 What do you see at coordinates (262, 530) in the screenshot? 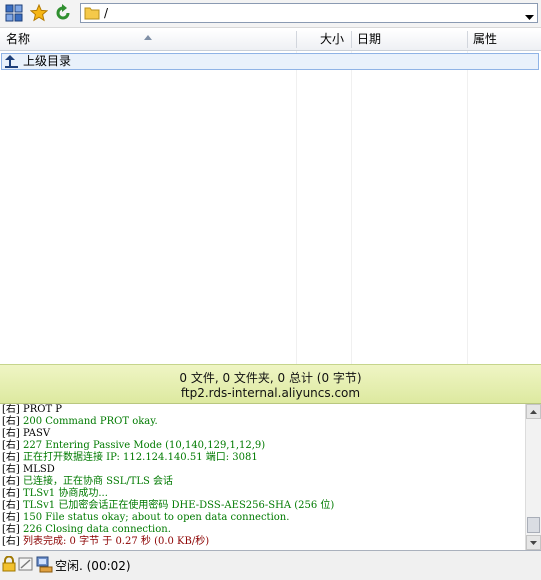
I see `log-line: [右] 226 Closing data connection.` at bounding box center [262, 530].